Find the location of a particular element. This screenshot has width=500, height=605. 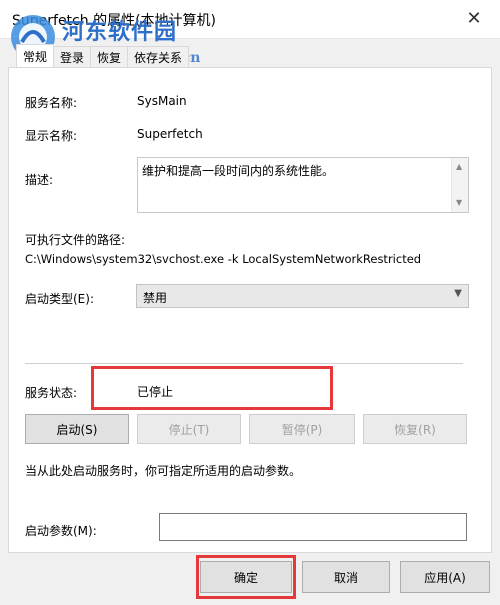

start-button: 启动(S) is located at coordinates (77, 429).